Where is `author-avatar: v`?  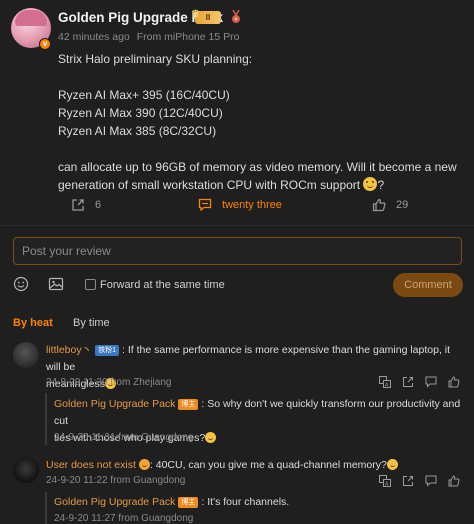 author-avatar: v is located at coordinates (31, 29).